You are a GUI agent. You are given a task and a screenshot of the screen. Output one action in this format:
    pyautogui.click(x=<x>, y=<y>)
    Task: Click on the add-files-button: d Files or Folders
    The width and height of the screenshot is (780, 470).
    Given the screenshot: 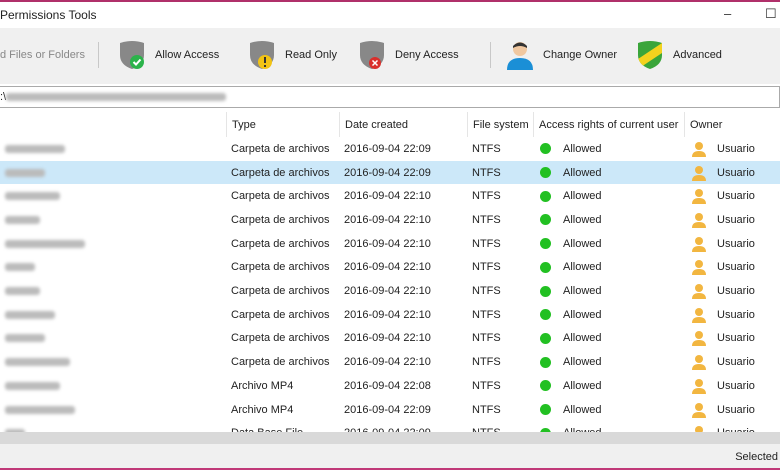 What is the action you would take?
    pyautogui.click(x=42, y=55)
    